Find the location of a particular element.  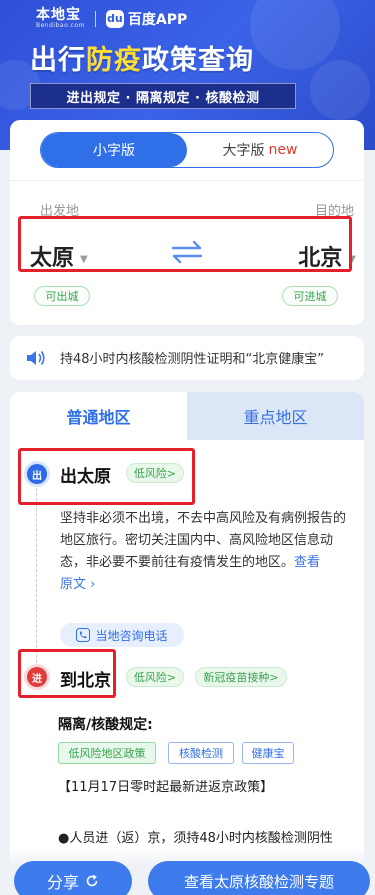

nucleic-topic-label: 查看太原核酸检测专题 is located at coordinates (258, 881).